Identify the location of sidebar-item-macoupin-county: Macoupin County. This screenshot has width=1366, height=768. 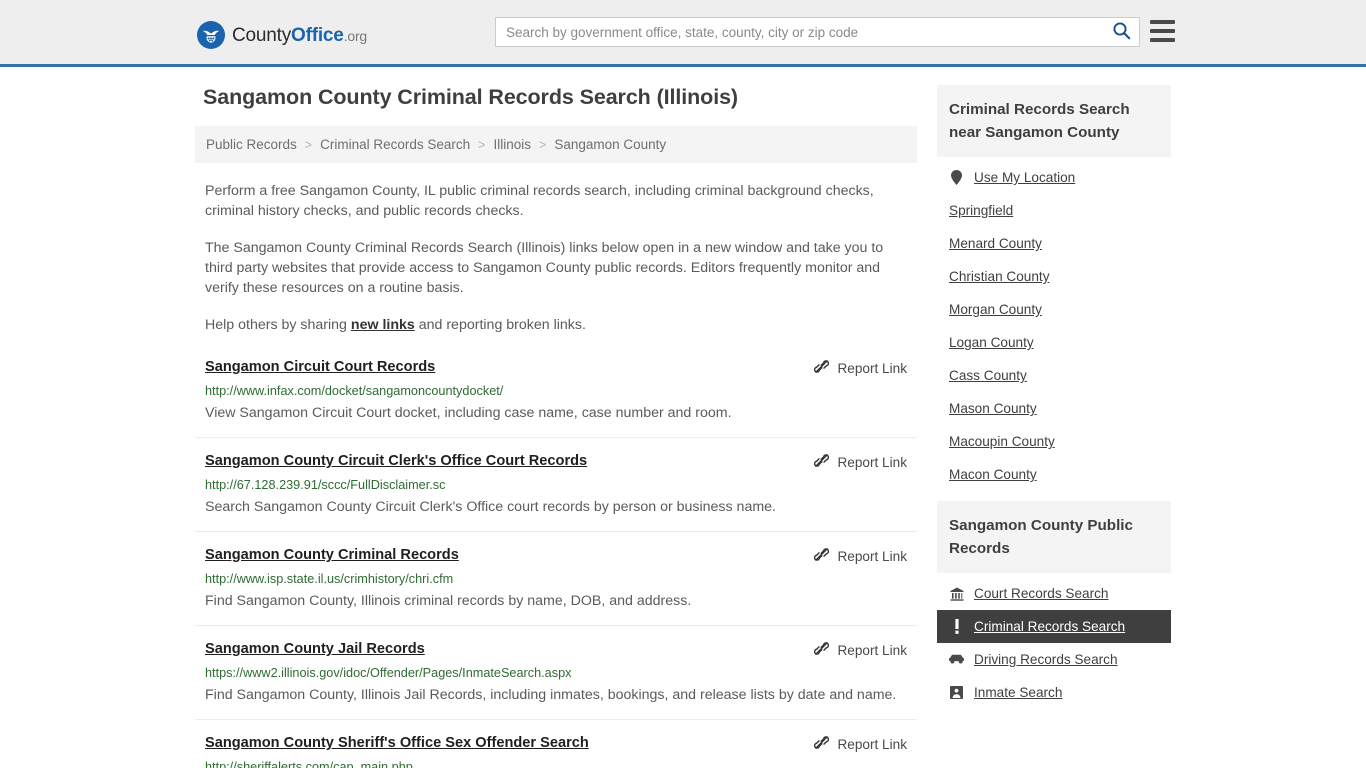
(1054, 441).